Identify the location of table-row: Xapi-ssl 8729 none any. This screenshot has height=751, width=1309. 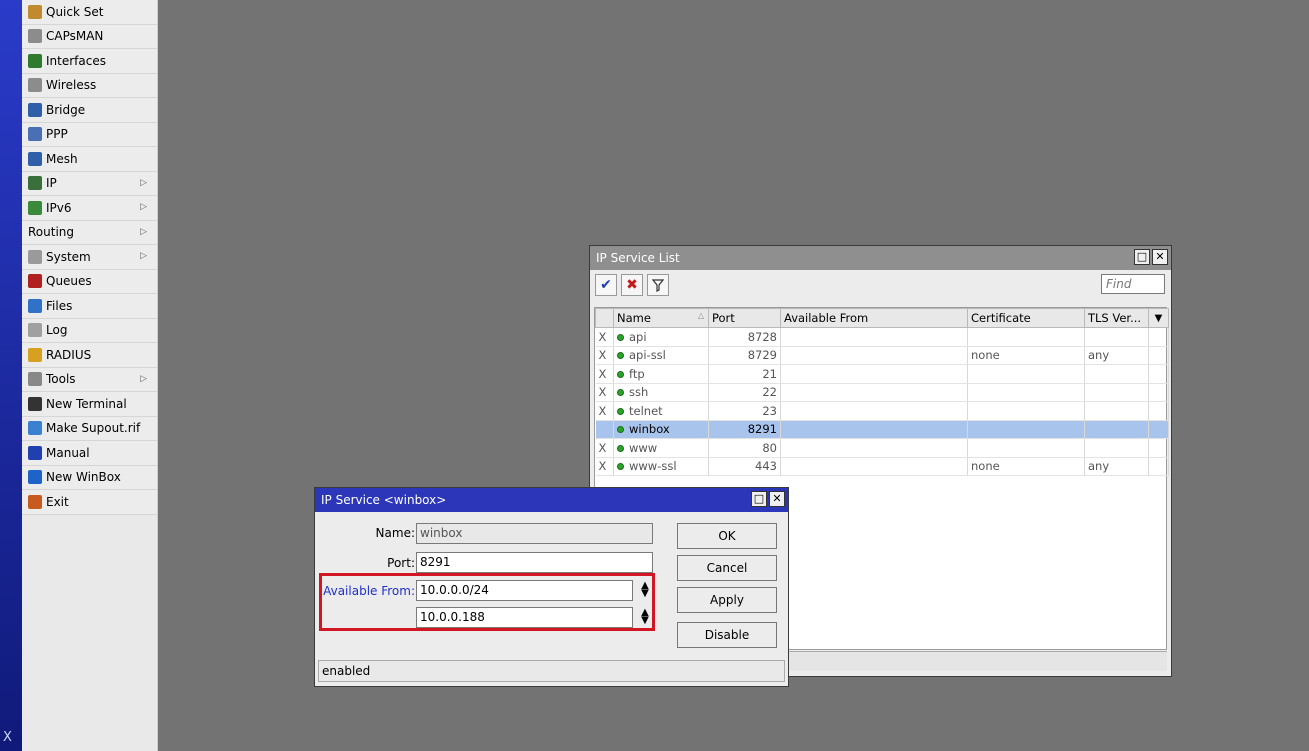
(882, 355).